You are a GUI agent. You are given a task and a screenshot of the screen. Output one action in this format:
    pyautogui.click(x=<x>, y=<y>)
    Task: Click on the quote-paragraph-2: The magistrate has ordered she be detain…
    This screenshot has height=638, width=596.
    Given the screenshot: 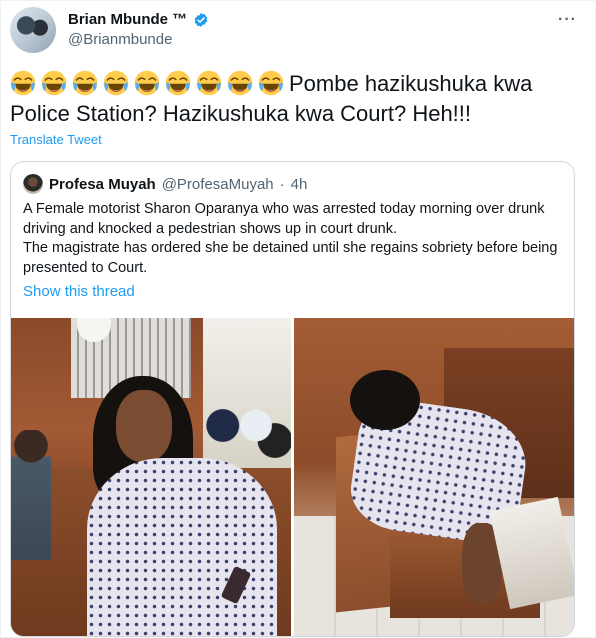 What is the action you would take?
    pyautogui.click(x=290, y=258)
    